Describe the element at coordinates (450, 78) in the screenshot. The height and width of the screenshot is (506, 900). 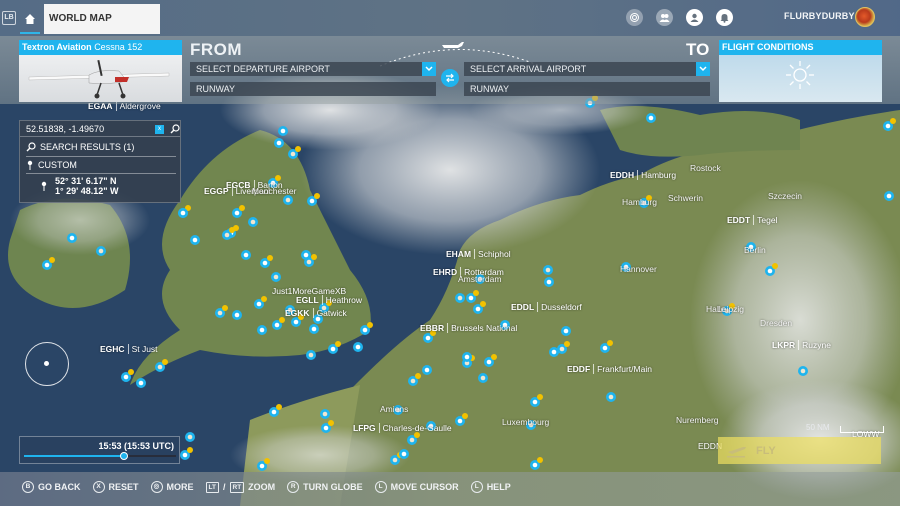
I see `swap-airports-button` at that location.